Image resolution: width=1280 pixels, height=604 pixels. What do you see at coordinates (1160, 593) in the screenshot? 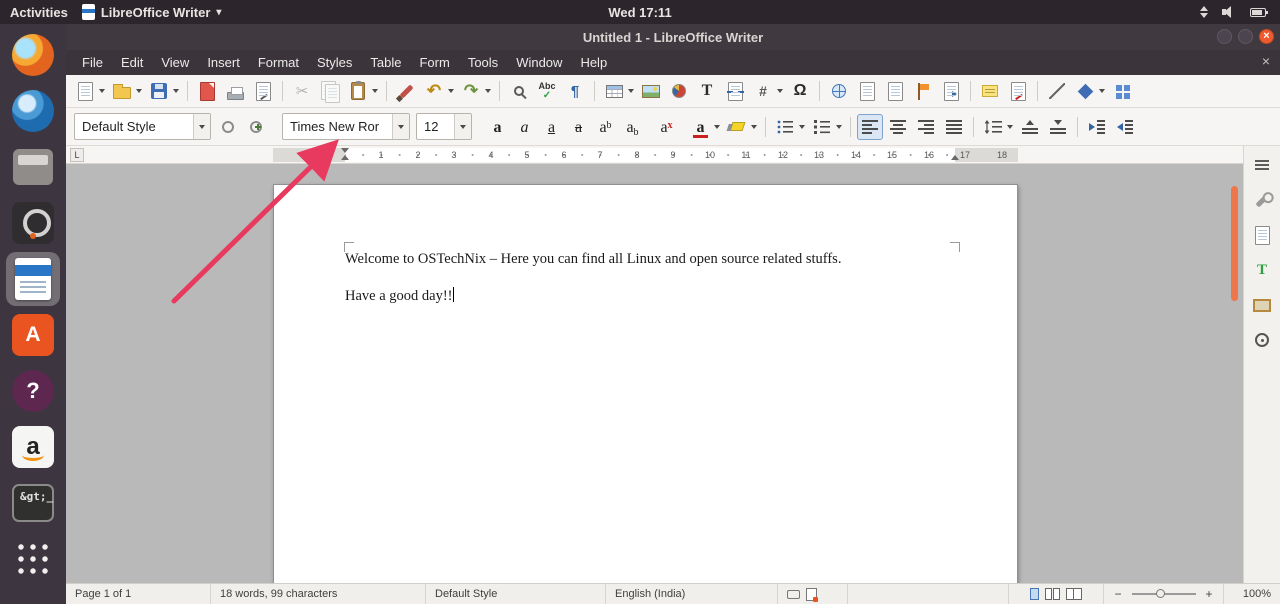
I see `zoom-slider-thumb` at bounding box center [1160, 593].